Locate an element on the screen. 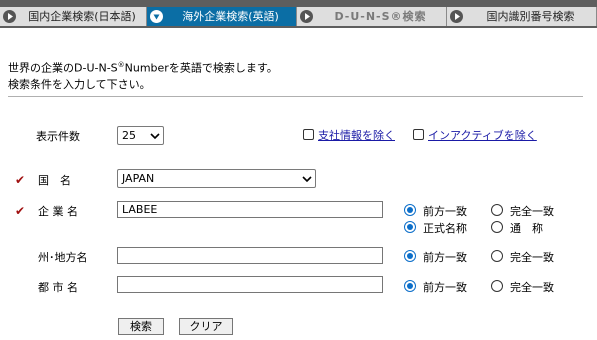 Image resolution: width=597 pixels, height=340 pixels. city-prefix-radio is located at coordinates (410, 286).